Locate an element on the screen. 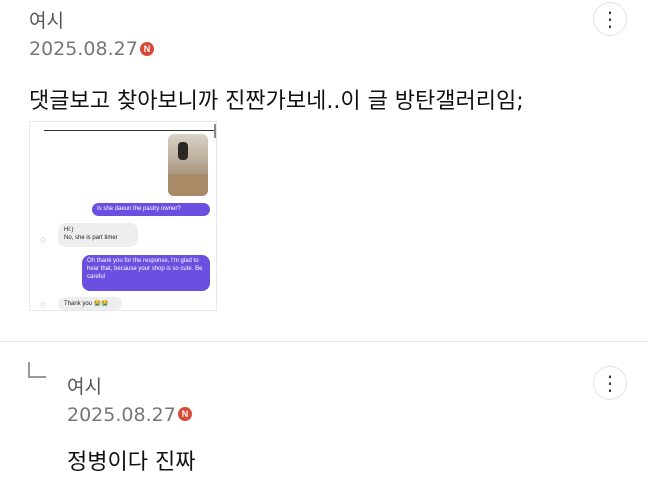 This screenshot has height=499, width=648. thumb-scrollbar is located at coordinates (215, 131).